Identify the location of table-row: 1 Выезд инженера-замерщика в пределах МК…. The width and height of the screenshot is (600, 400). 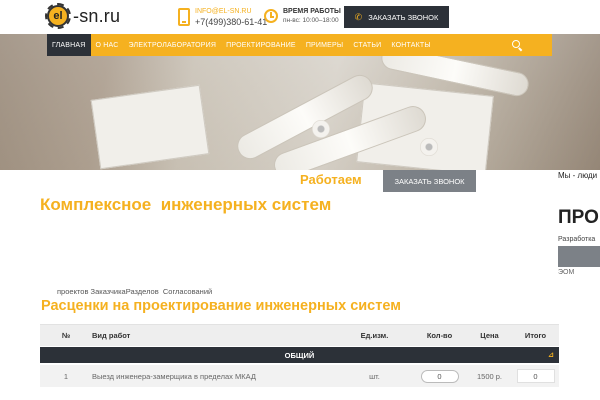
(299, 376).